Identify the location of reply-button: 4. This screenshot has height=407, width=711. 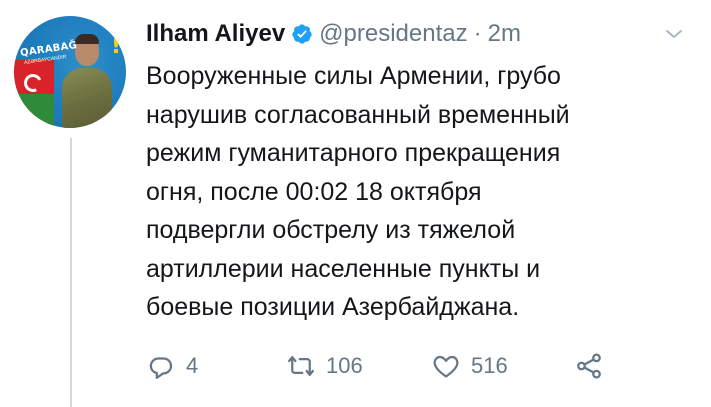
(172, 366).